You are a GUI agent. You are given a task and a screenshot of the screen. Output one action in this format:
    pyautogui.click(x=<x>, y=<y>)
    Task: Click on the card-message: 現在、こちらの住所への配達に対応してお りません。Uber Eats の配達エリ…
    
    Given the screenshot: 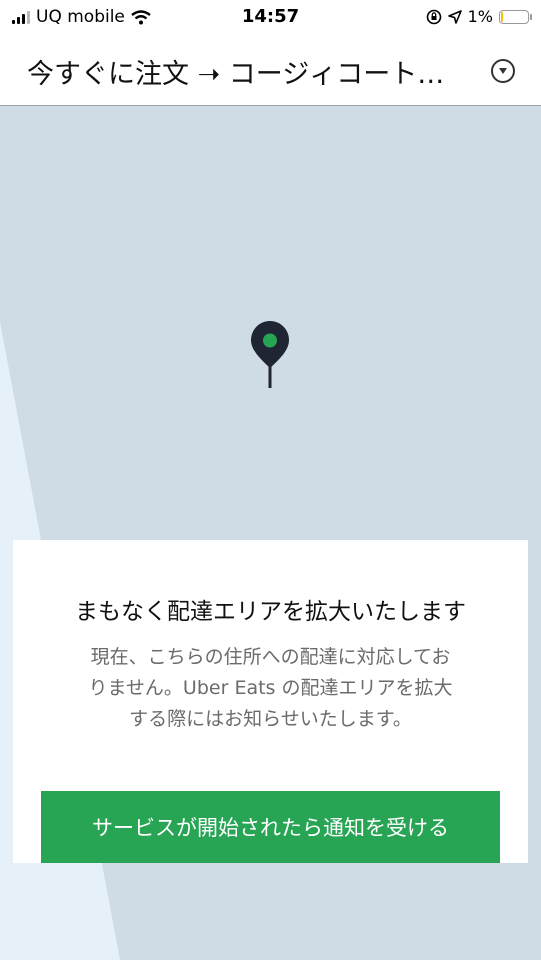 What is the action you would take?
    pyautogui.click(x=270, y=688)
    